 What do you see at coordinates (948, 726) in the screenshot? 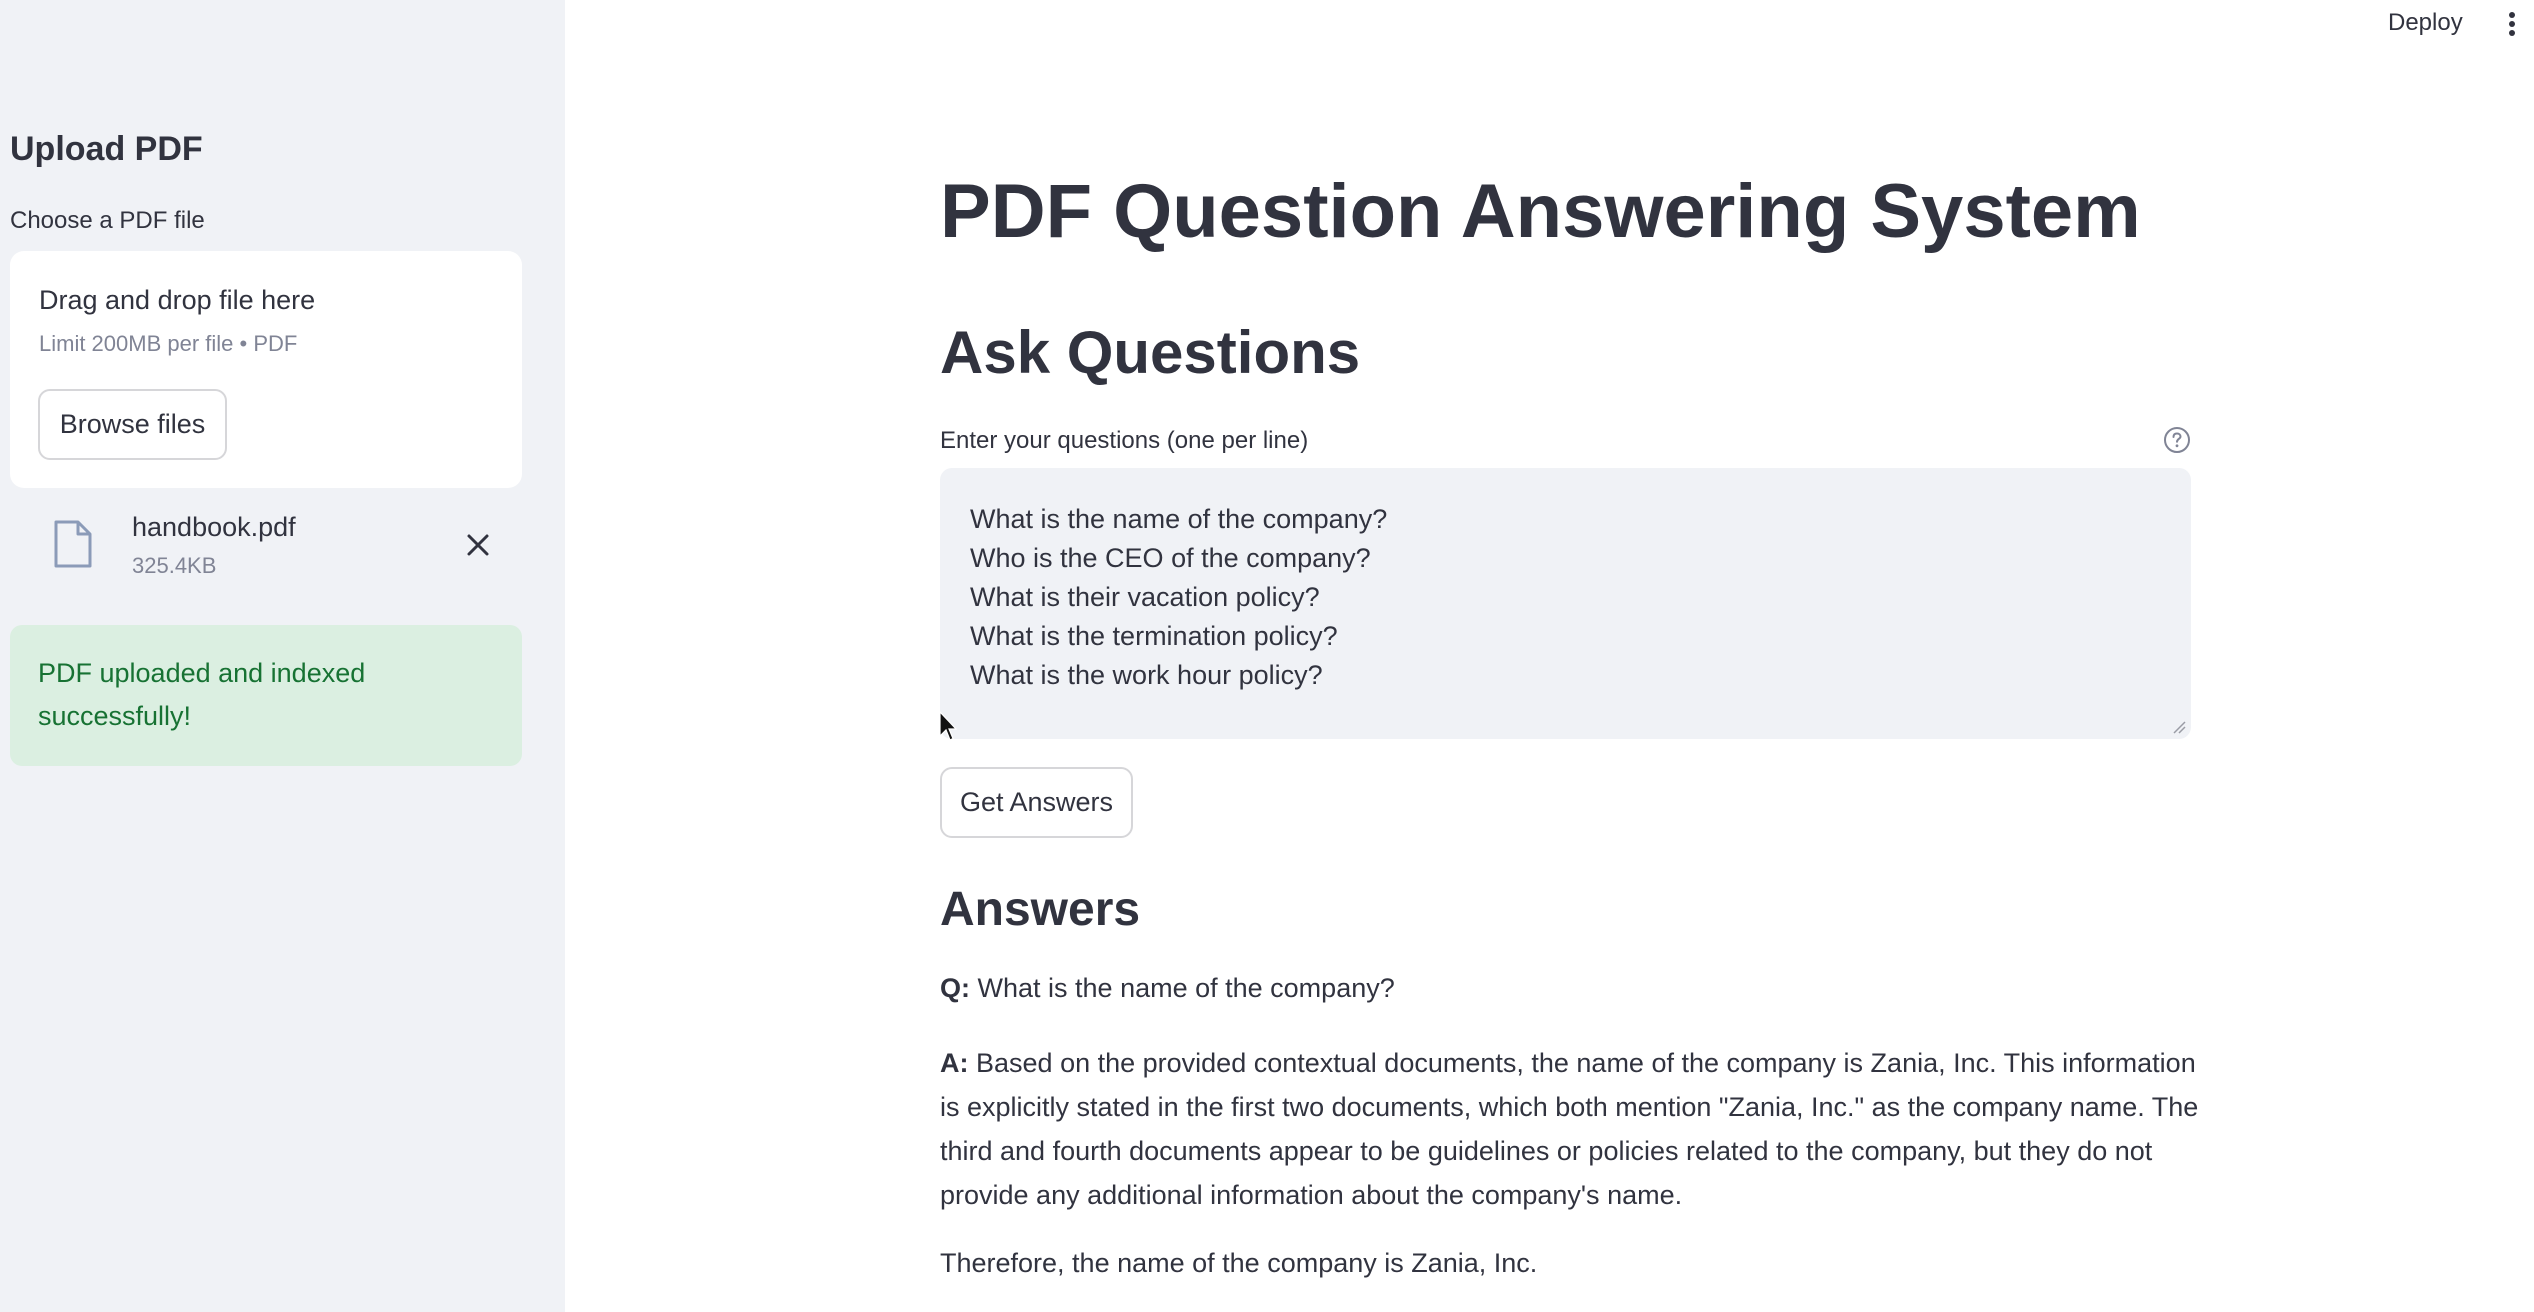
I see `mouse-cursor-icon` at bounding box center [948, 726].